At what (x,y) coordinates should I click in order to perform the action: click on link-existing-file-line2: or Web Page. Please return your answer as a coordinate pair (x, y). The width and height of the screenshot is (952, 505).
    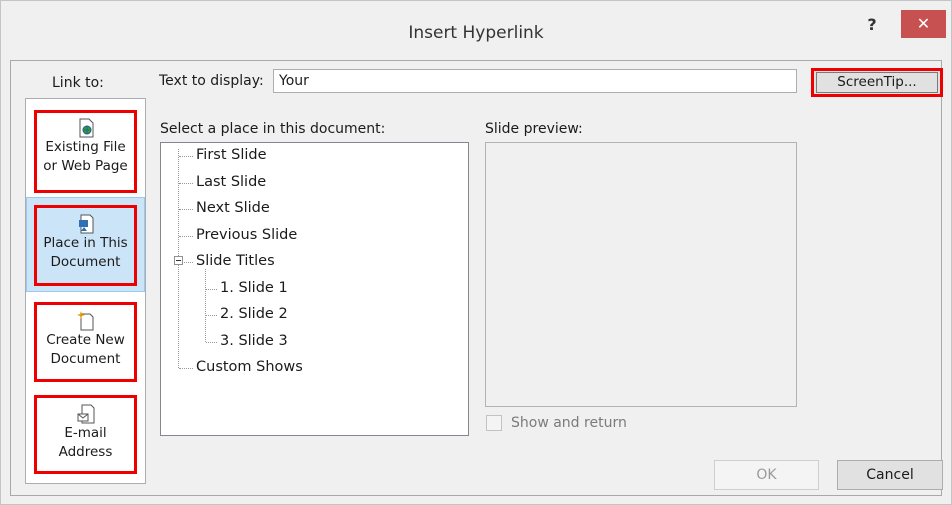
    Looking at the image, I should click on (85, 166).